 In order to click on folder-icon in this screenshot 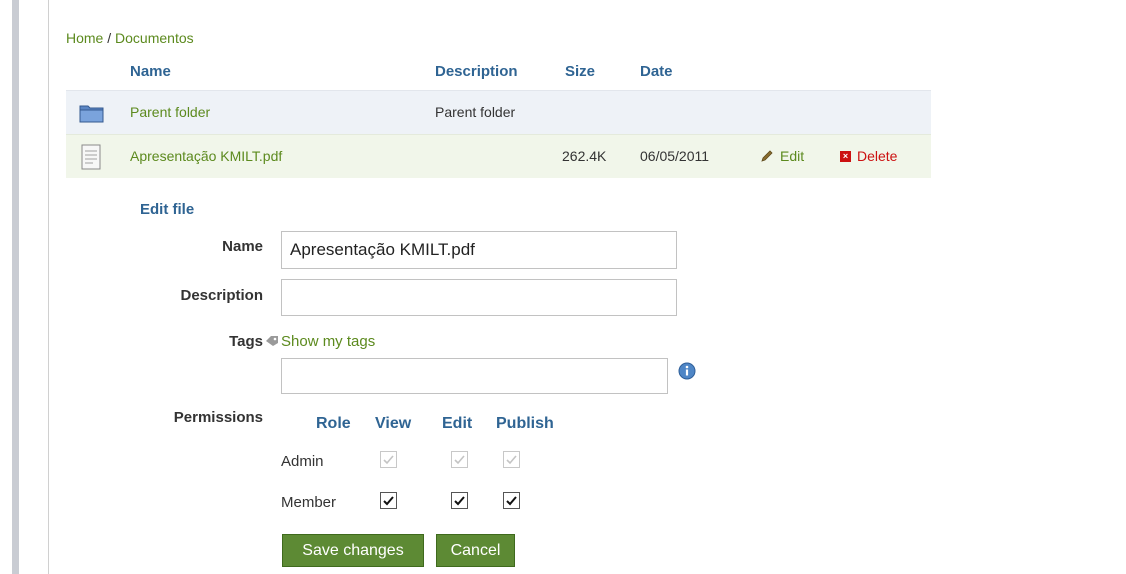, I will do `click(91, 114)`.